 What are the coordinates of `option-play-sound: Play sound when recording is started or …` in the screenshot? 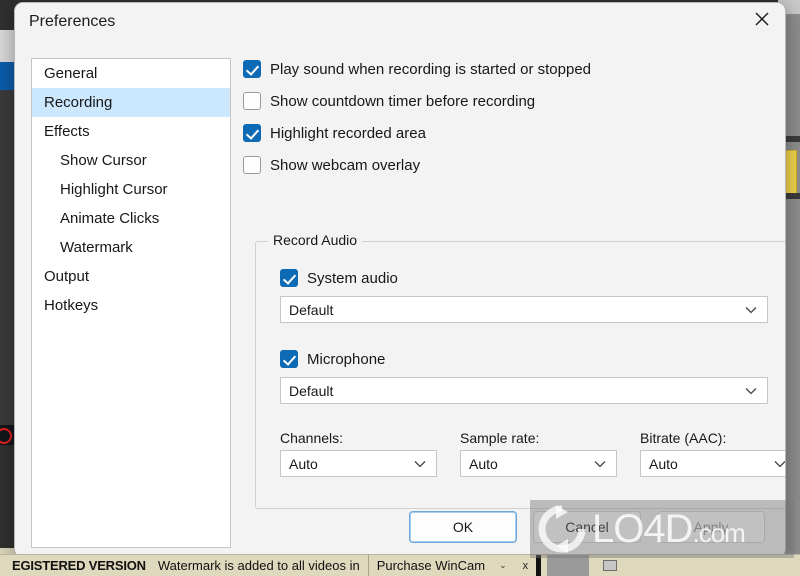 It's located at (513, 69).